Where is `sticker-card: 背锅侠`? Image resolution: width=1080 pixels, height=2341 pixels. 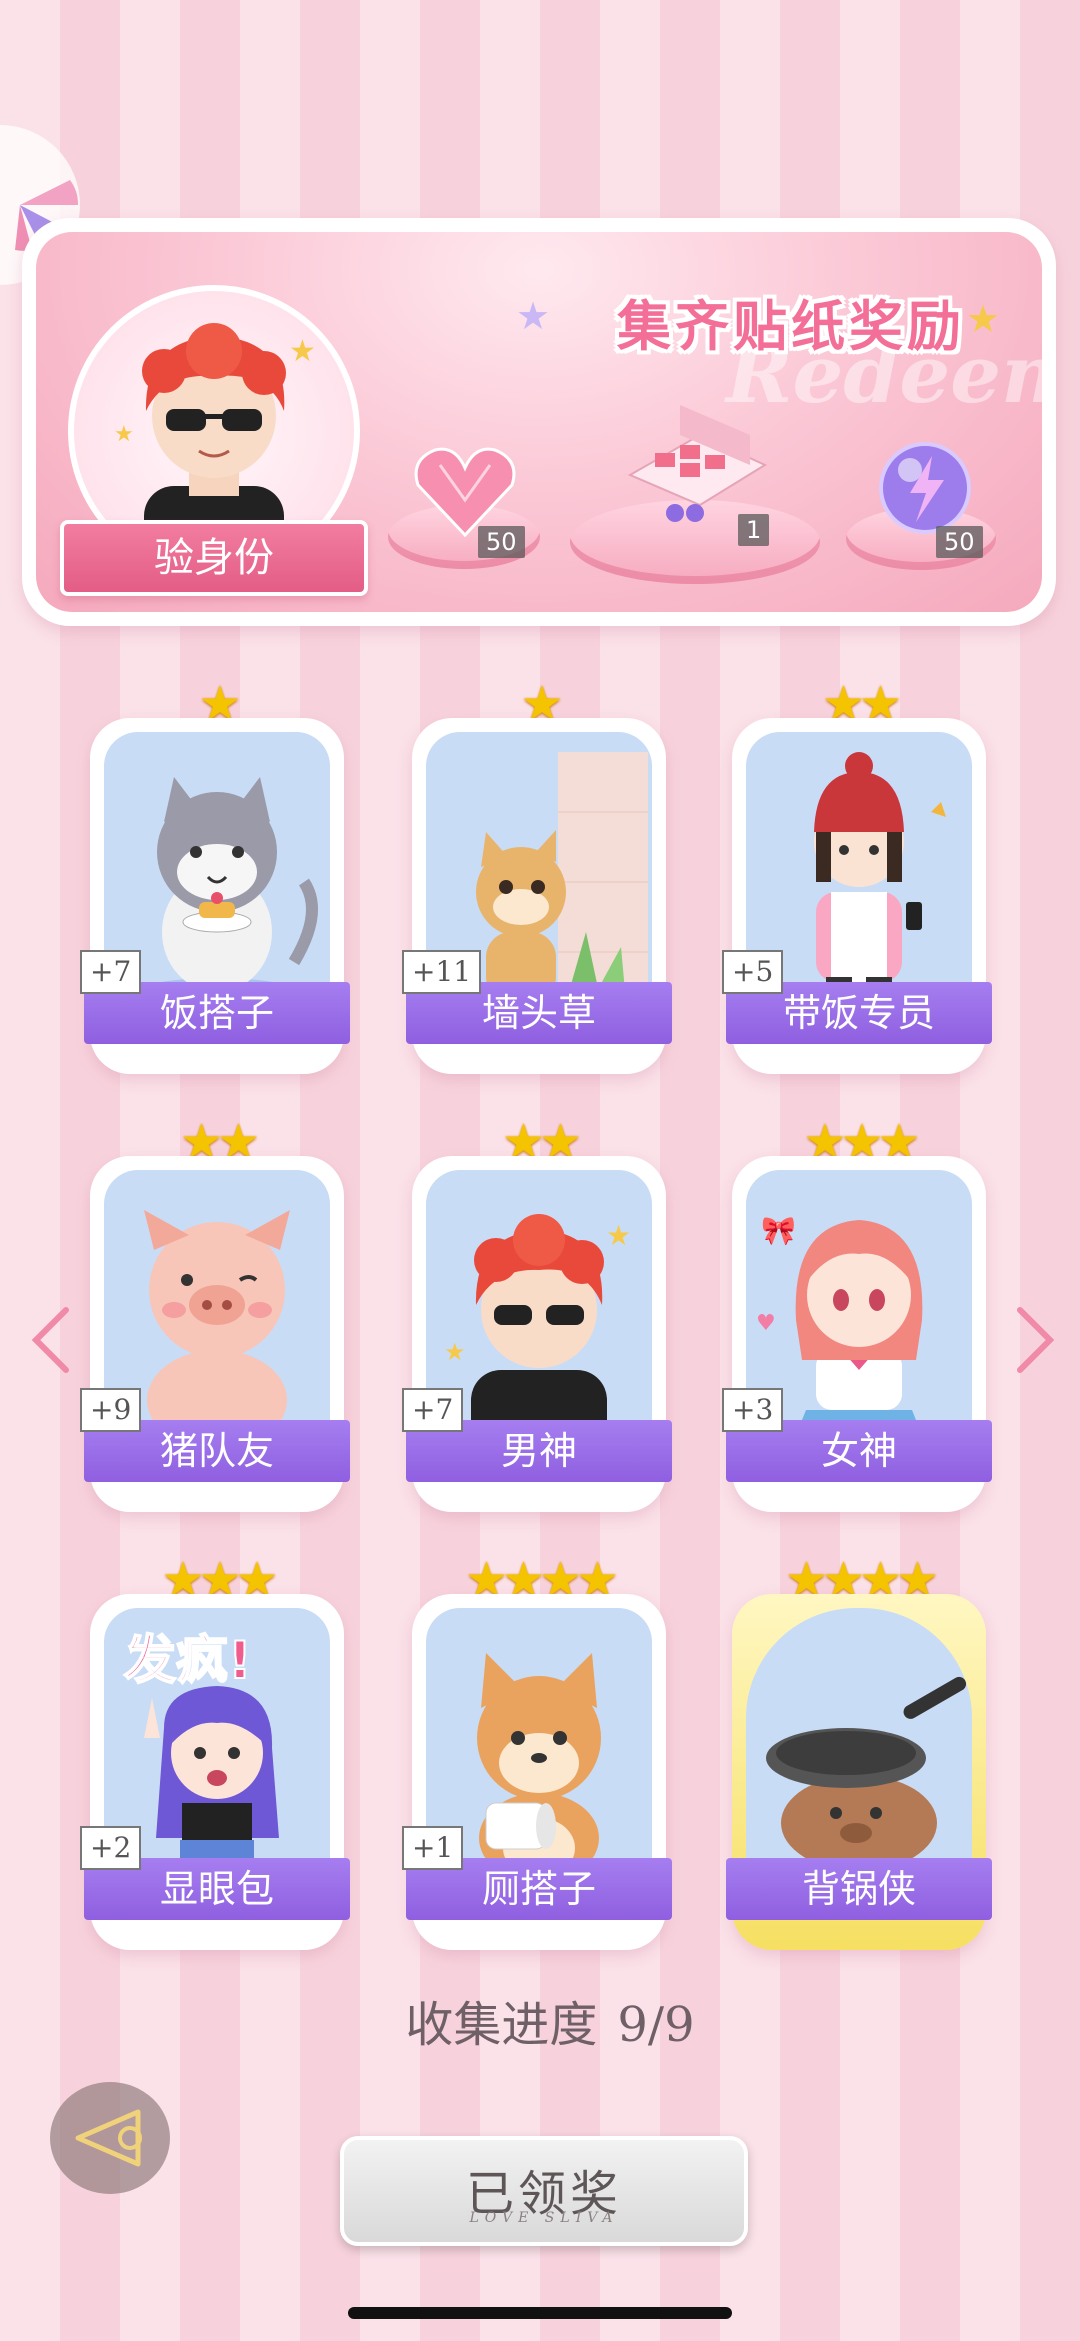
sticker-card: 背锅侠 is located at coordinates (859, 1772).